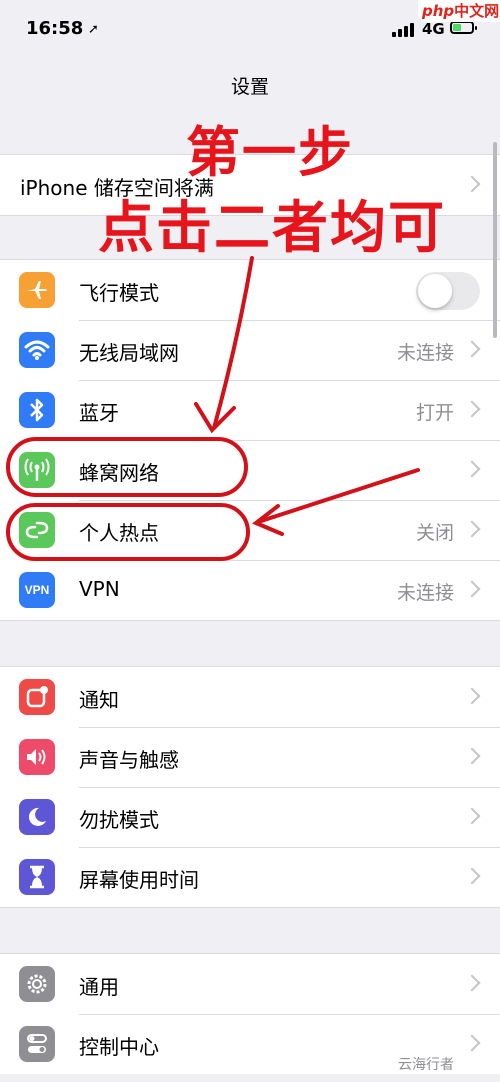  What do you see at coordinates (139, 880) in the screenshot?
I see `screen-time-label: 屏幕使用时间` at bounding box center [139, 880].